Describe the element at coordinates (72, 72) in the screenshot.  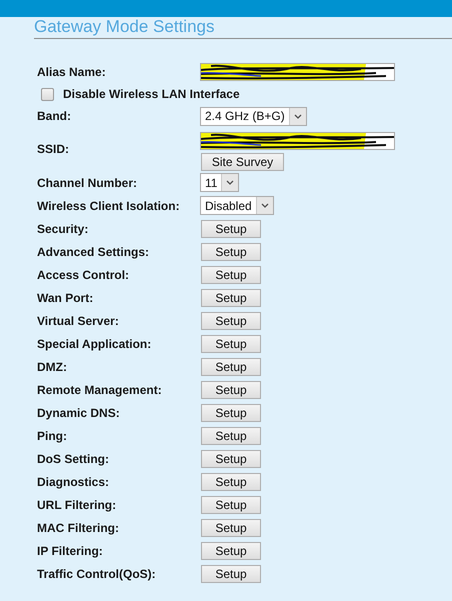
I see `field-label: Alias Name:` at that location.